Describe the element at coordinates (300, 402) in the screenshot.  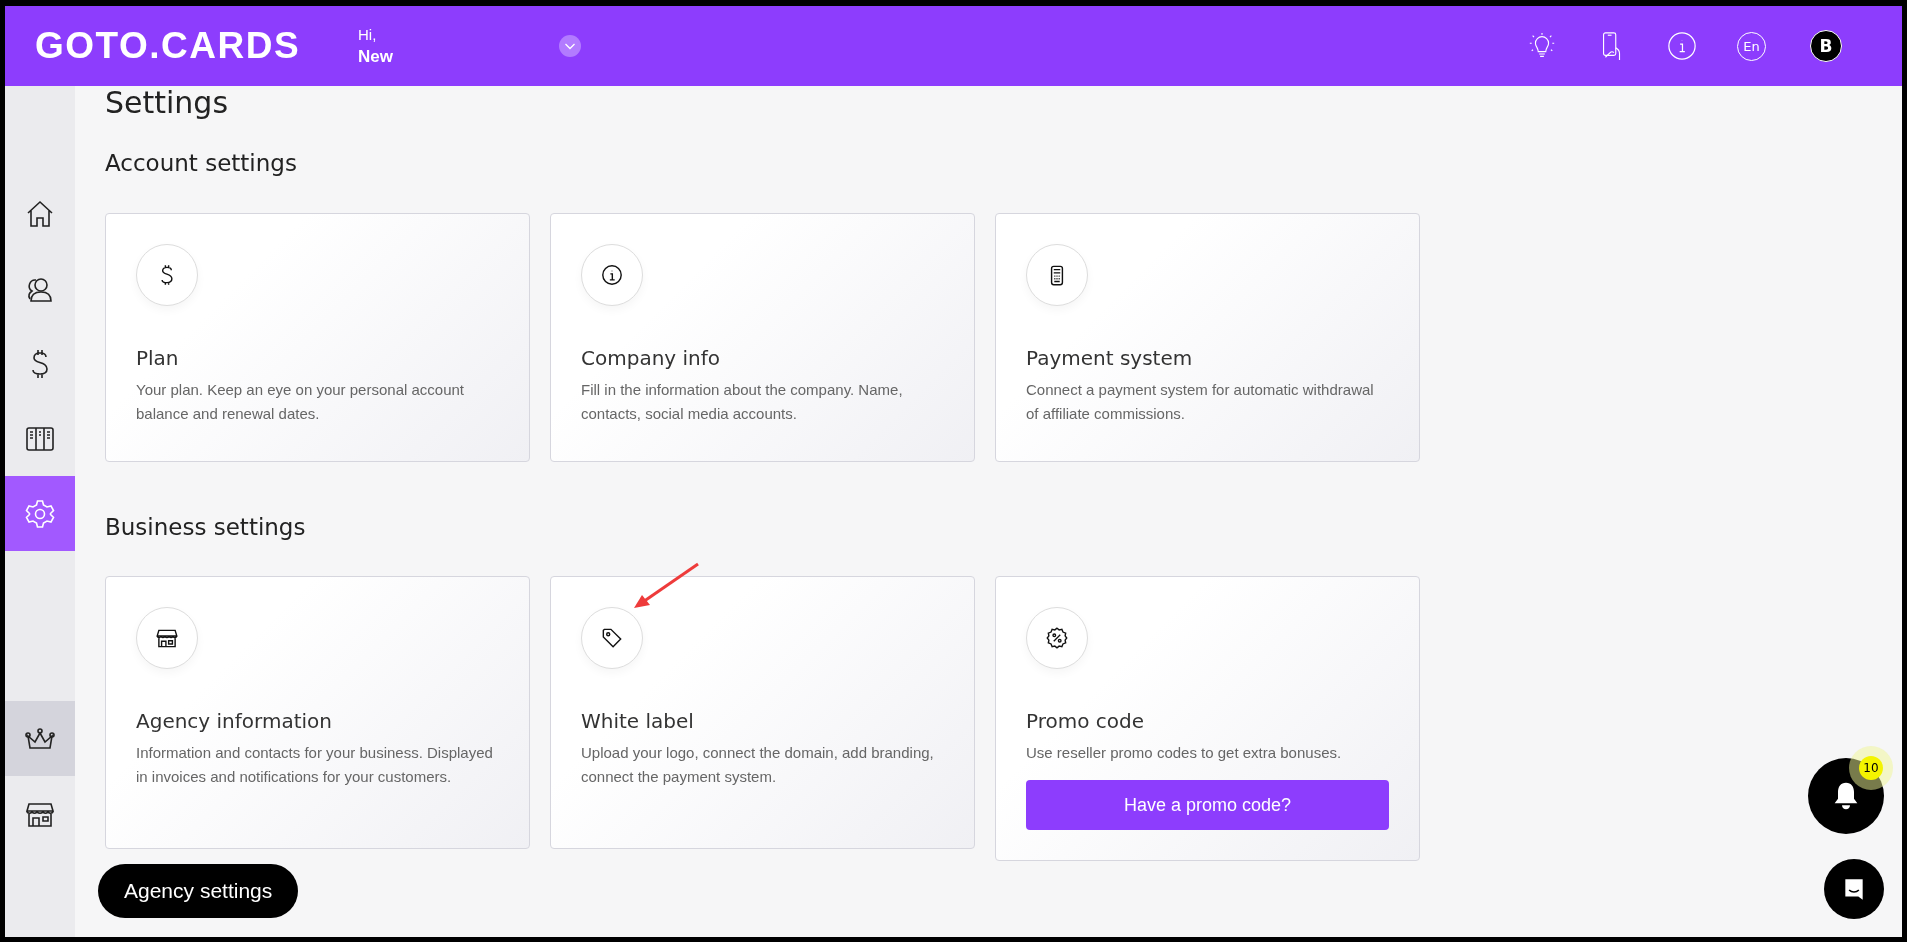
I see `card-description: Your plan. Keep an eye on your personal account balance and renewal dates.` at that location.